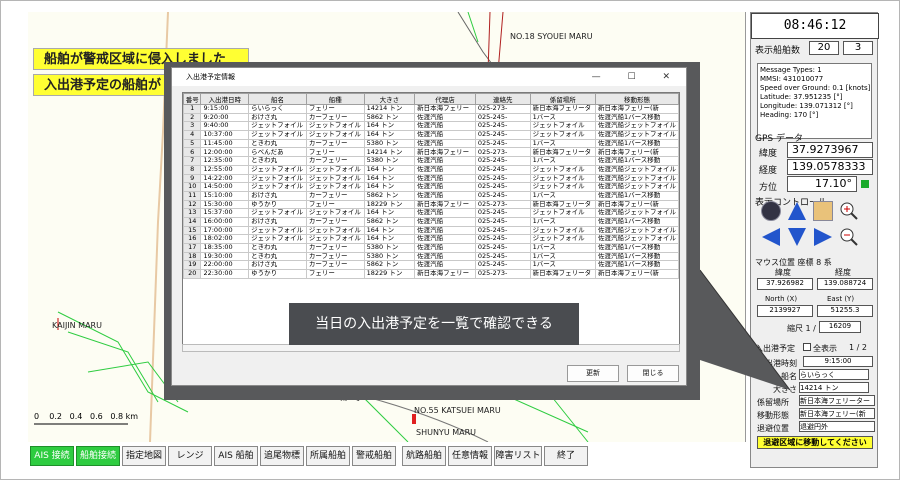 The image size is (900, 480). Describe the element at coordinates (144, 456) in the screenshot. I see `map-select-button: 指定地図` at that location.